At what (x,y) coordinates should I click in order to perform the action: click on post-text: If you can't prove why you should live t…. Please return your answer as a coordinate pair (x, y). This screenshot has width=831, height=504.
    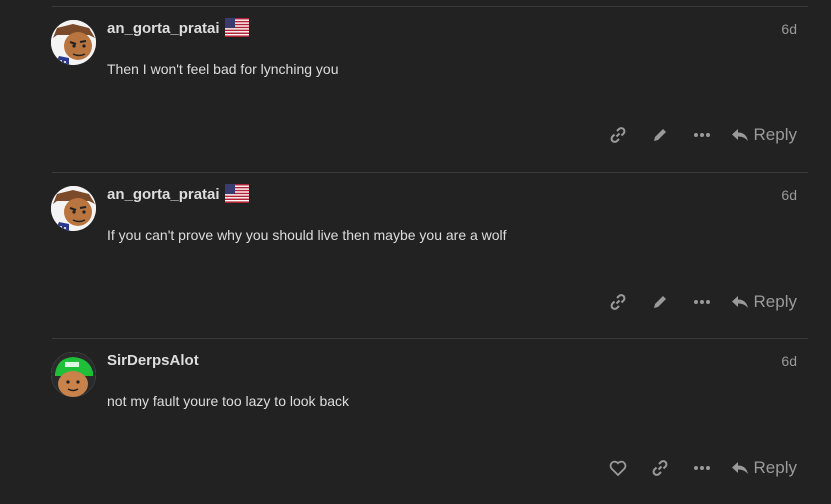
    Looking at the image, I should click on (307, 235).